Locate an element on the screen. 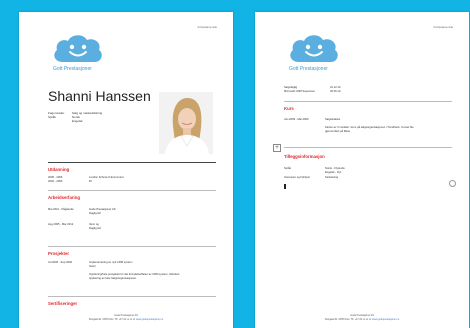 This screenshot has width=470, height=328. course-name: Salgsledelse is located at coordinates (333, 119).